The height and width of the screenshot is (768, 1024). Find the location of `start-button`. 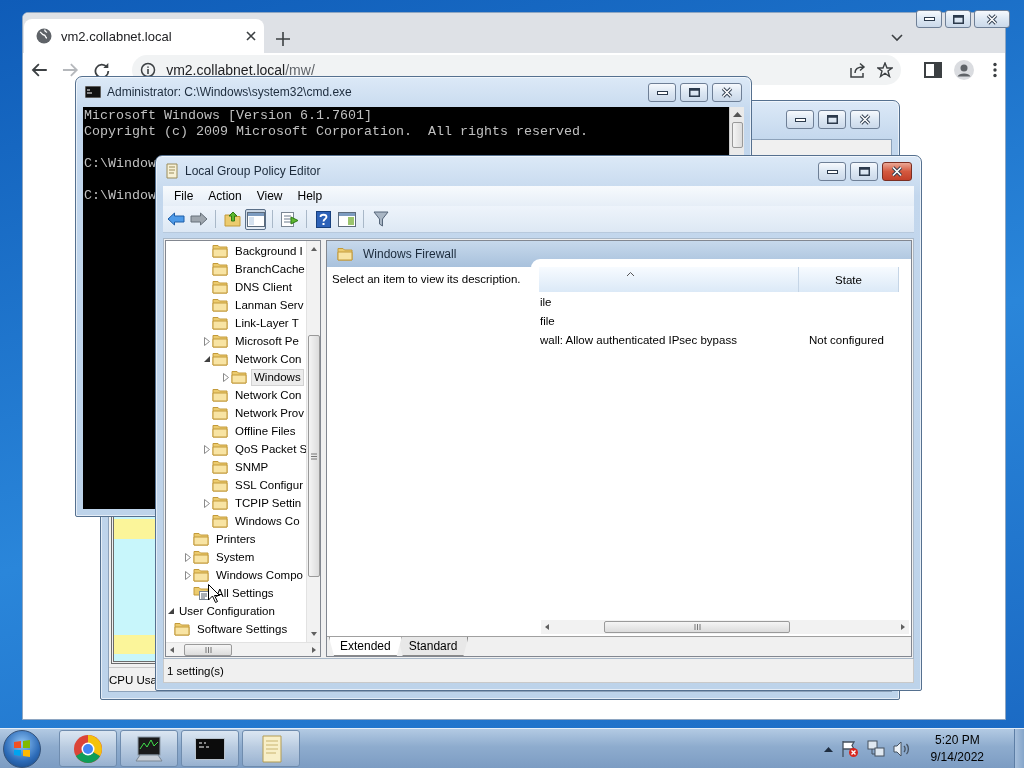

start-button is located at coordinates (22, 748).